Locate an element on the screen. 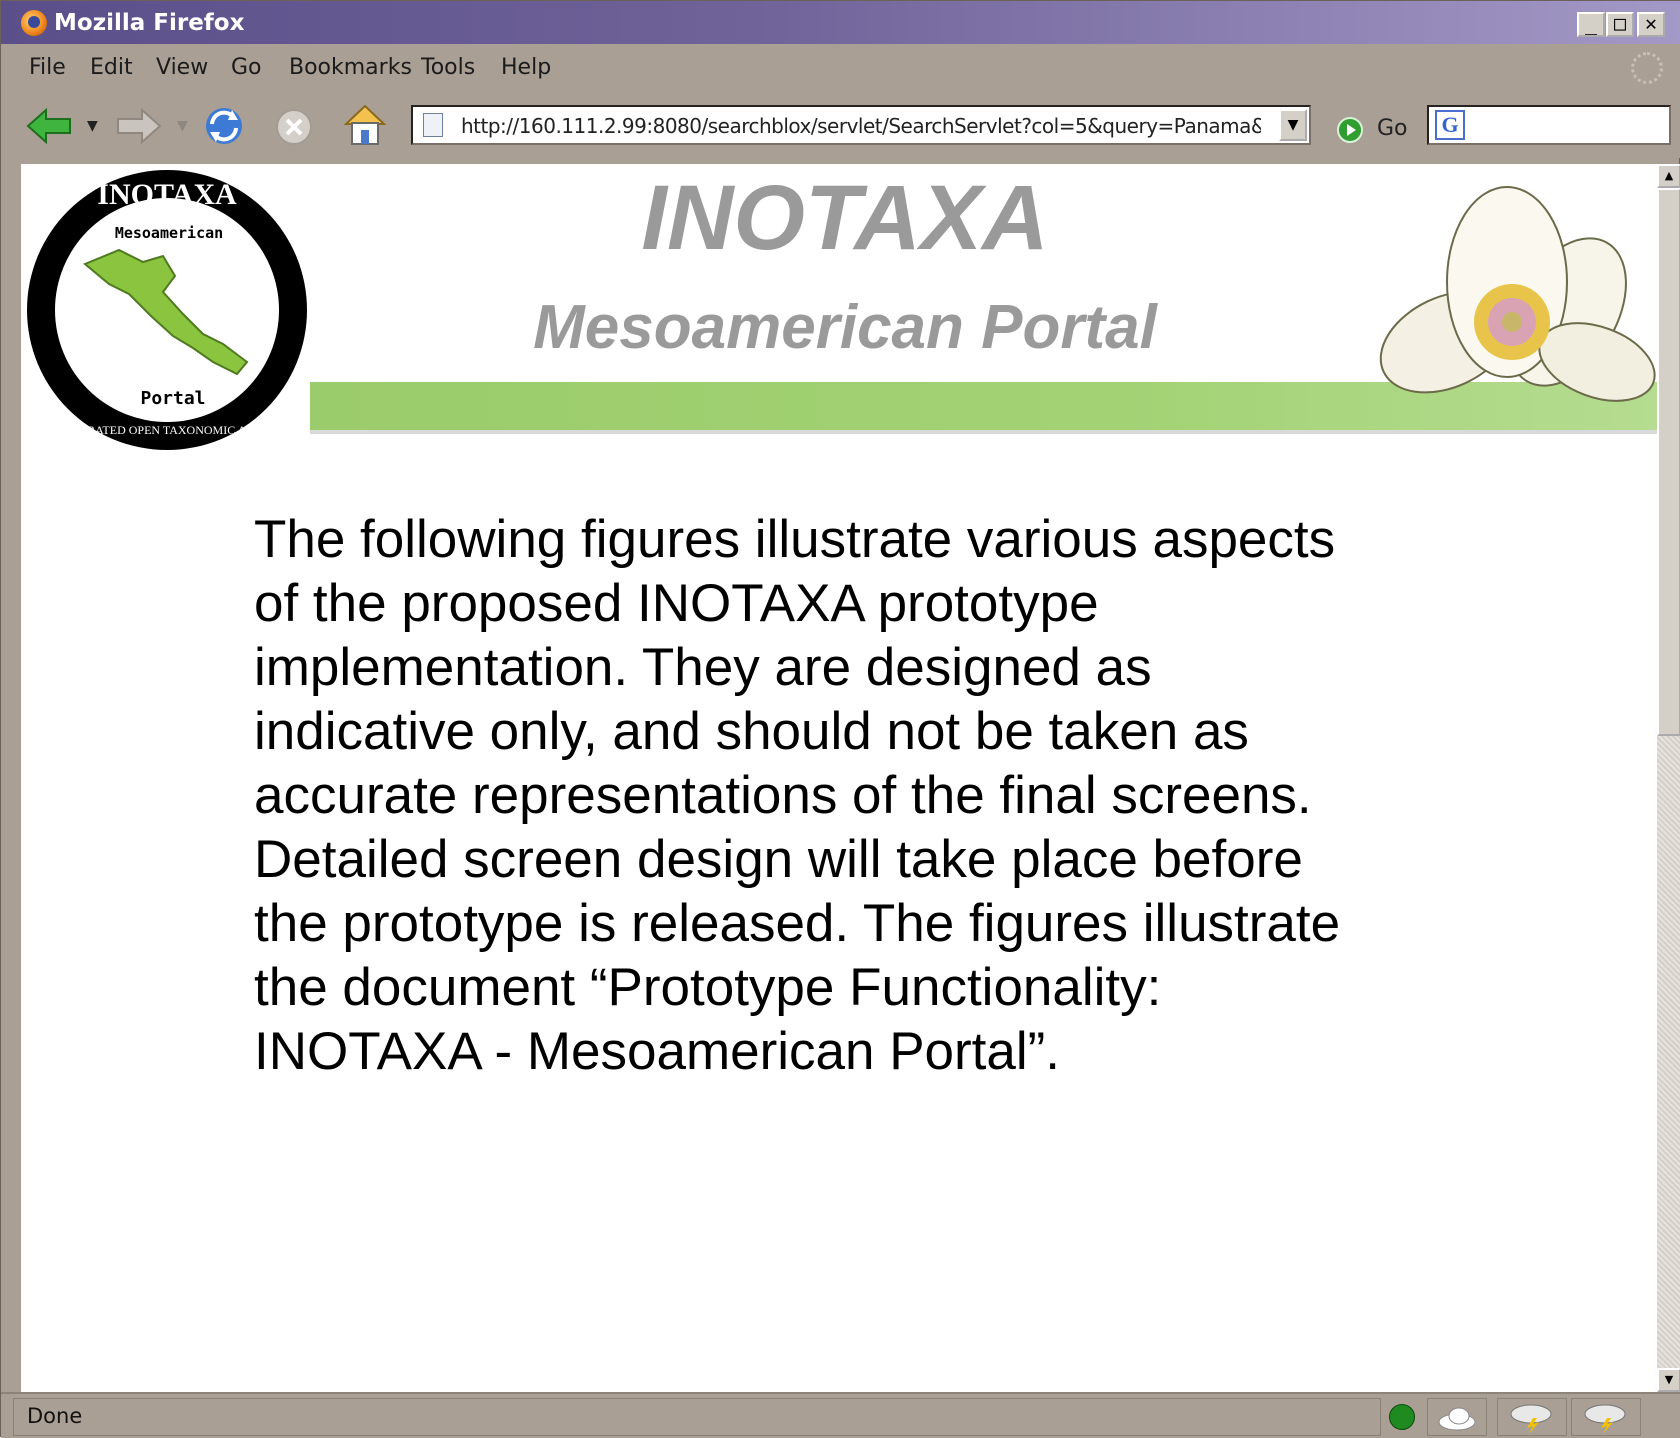 The width and height of the screenshot is (1680, 1438). go-button-label: Go is located at coordinates (1392, 128).